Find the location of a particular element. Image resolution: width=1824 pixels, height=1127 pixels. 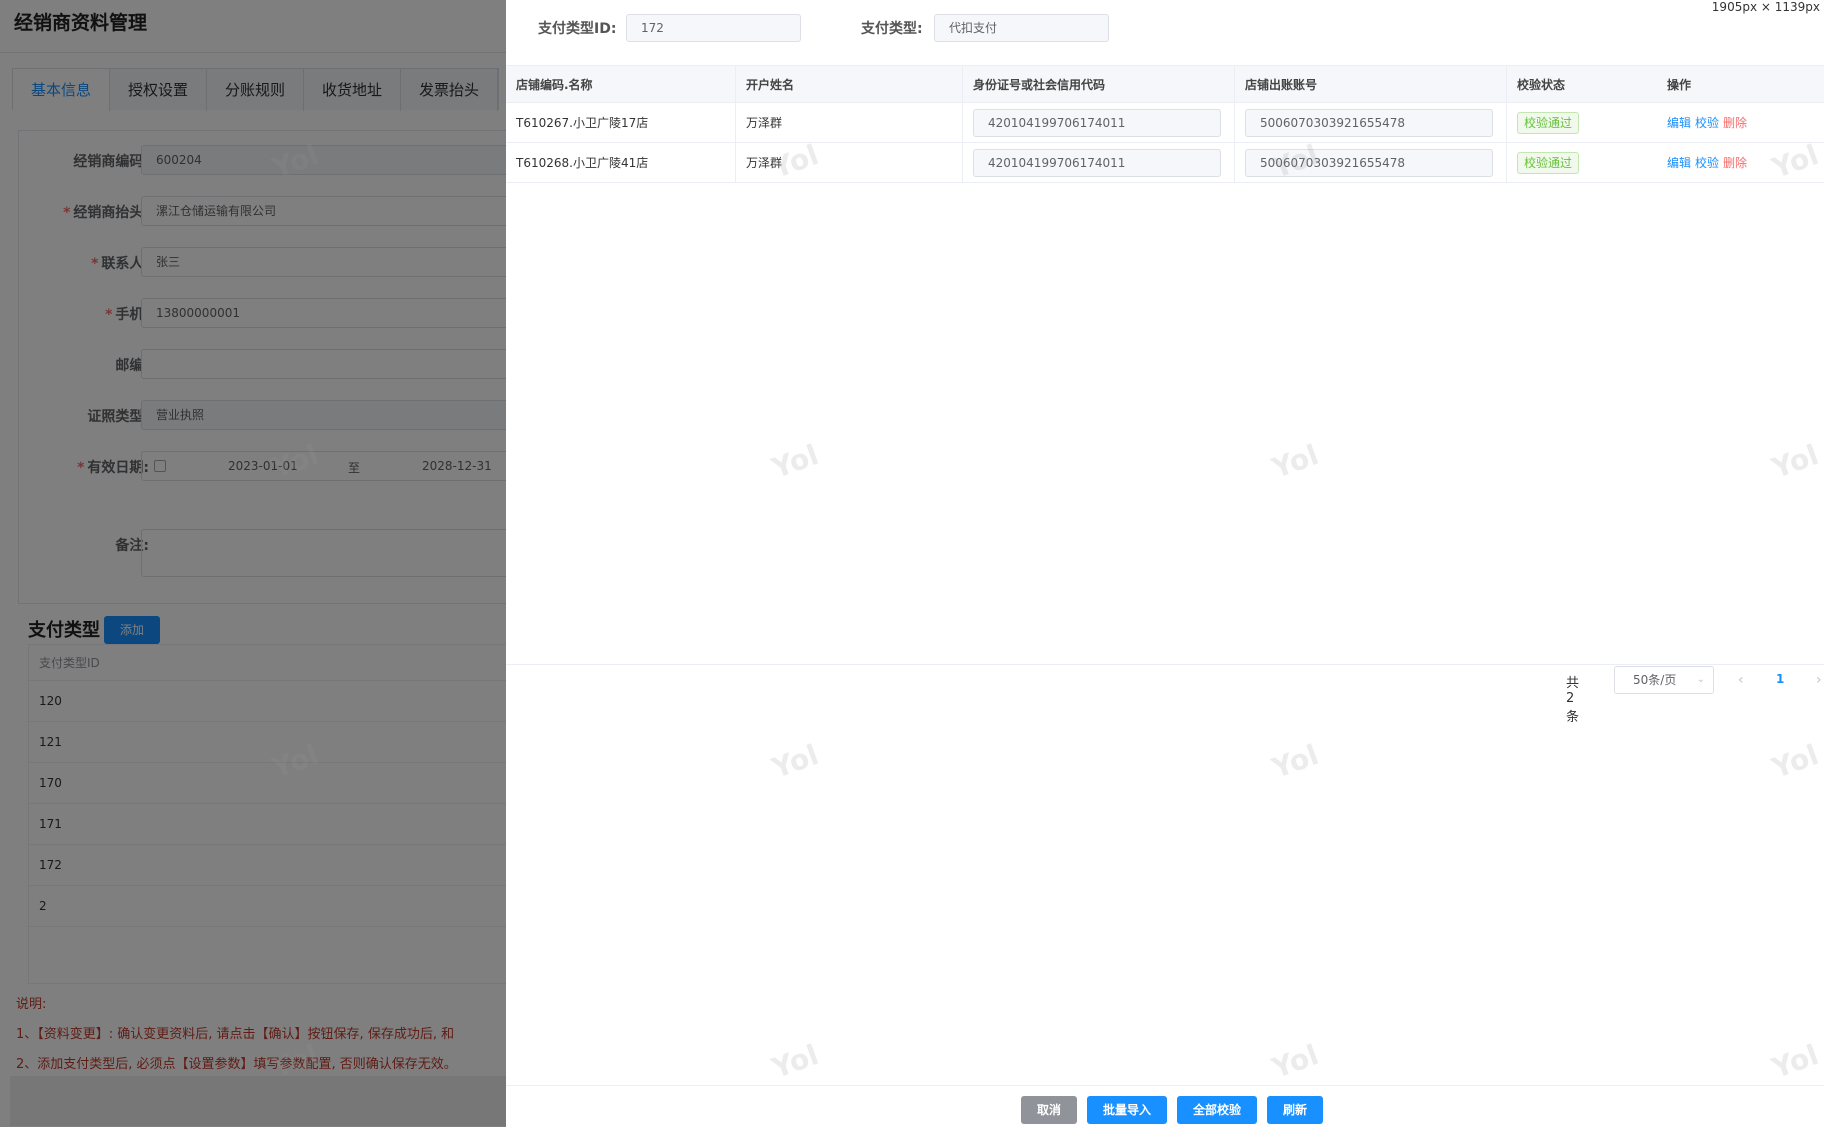

chevron-down-icon: ⌄ is located at coordinates (1700, 679).